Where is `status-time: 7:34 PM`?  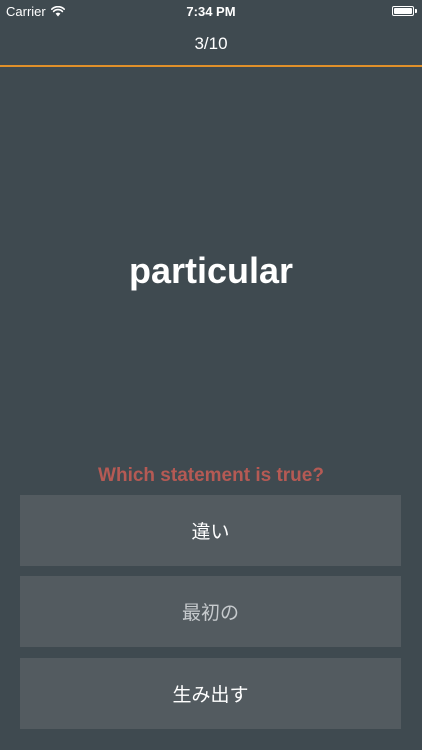 status-time: 7:34 PM is located at coordinates (211, 11).